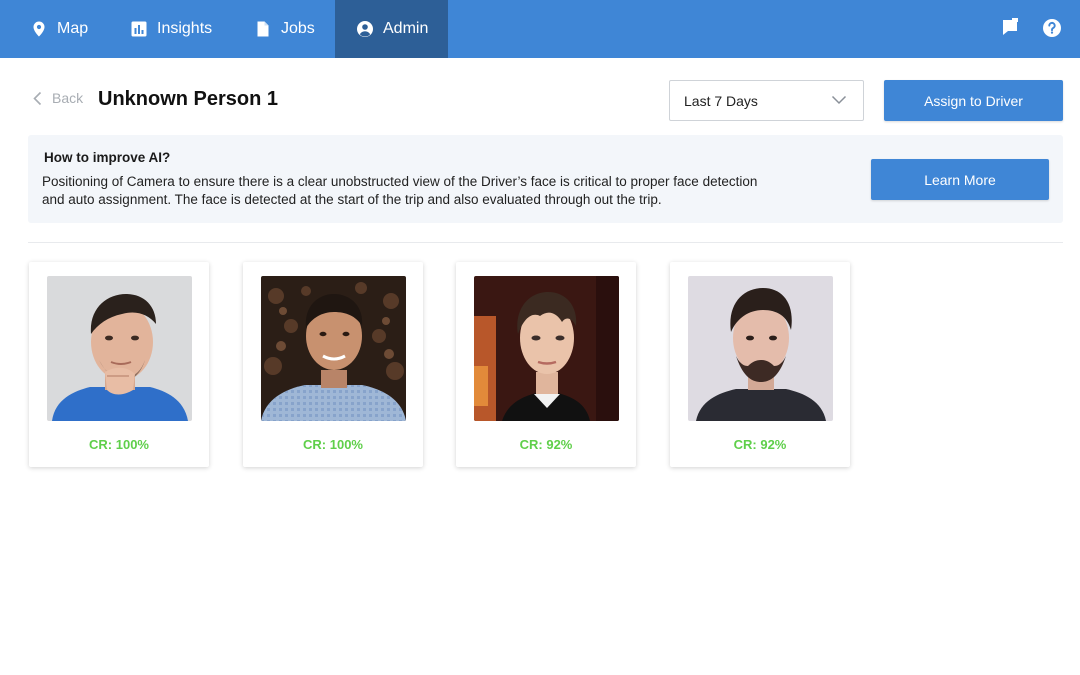  What do you see at coordinates (73, 28) in the screenshot?
I see `nav-item-label: Map` at bounding box center [73, 28].